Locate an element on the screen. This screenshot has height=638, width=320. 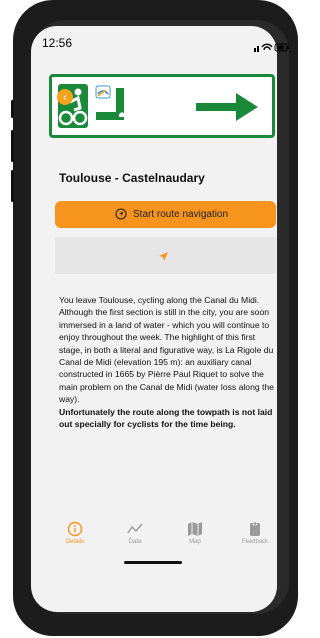
signal-wifi-battery-icon is located at coordinates (271, 47).